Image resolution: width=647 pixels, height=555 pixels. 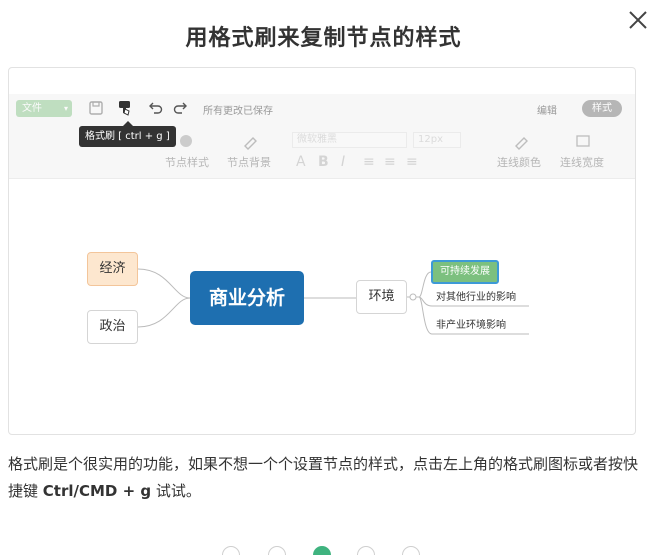 I want to click on format-painter-tooltip: 格式刷 [ ctrl + g ], so click(x=127, y=134).